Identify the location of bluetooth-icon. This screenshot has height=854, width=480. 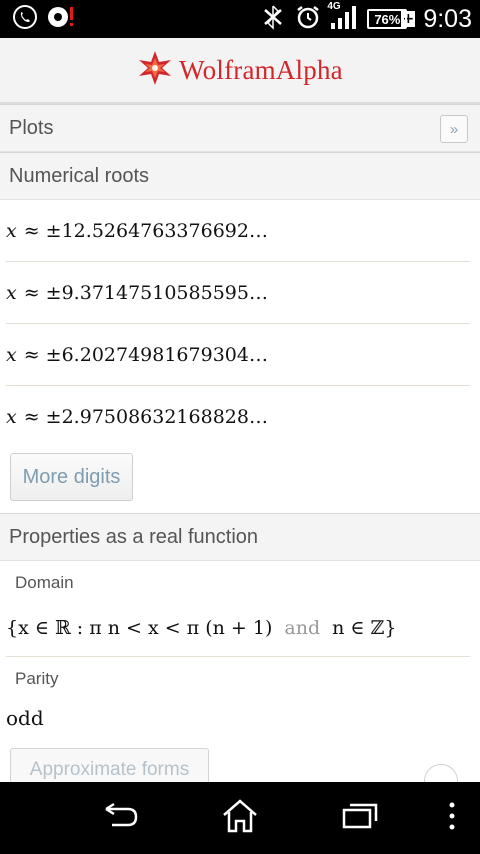
(273, 19).